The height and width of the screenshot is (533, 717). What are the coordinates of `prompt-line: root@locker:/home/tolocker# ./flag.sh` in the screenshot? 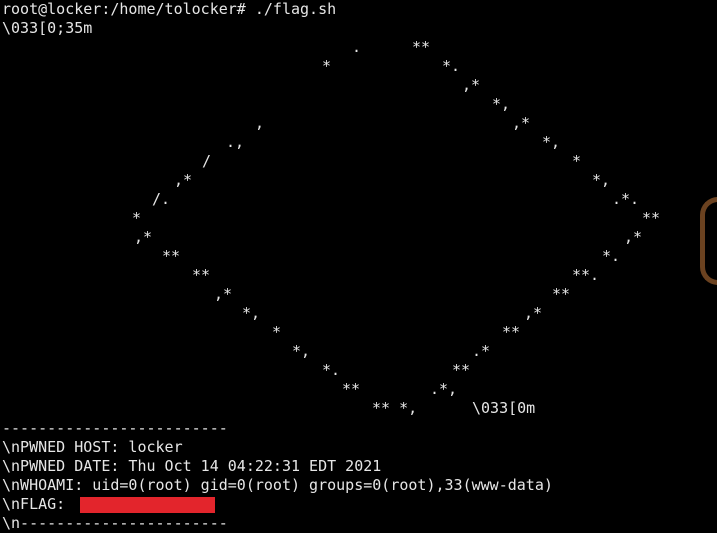 It's located at (169, 9).